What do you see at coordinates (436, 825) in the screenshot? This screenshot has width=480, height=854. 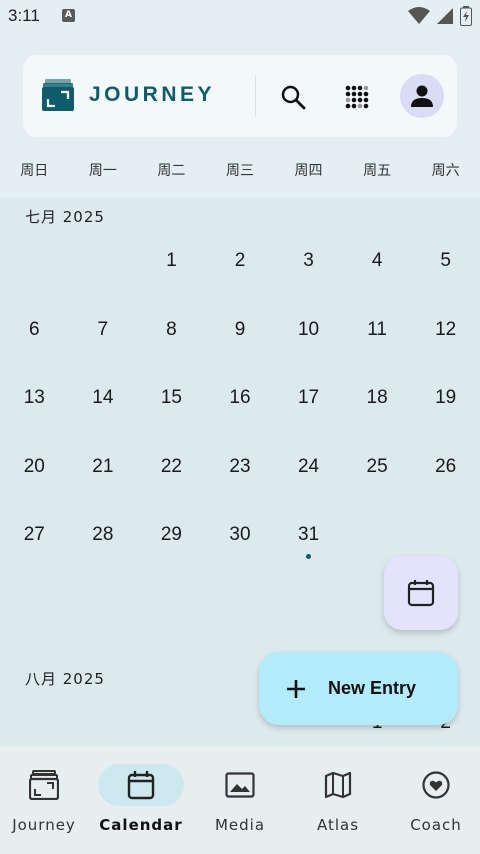 I see `nav-label: Coach` at bounding box center [436, 825].